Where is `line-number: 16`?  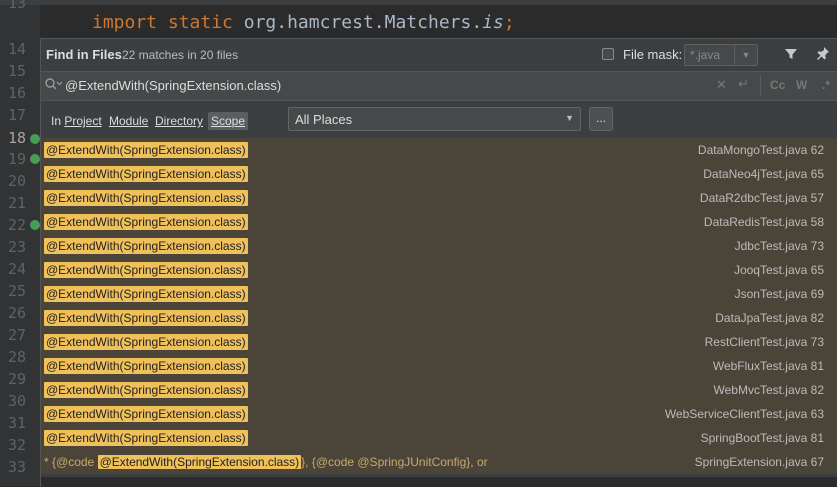
line-number: 16 is located at coordinates (16, 93).